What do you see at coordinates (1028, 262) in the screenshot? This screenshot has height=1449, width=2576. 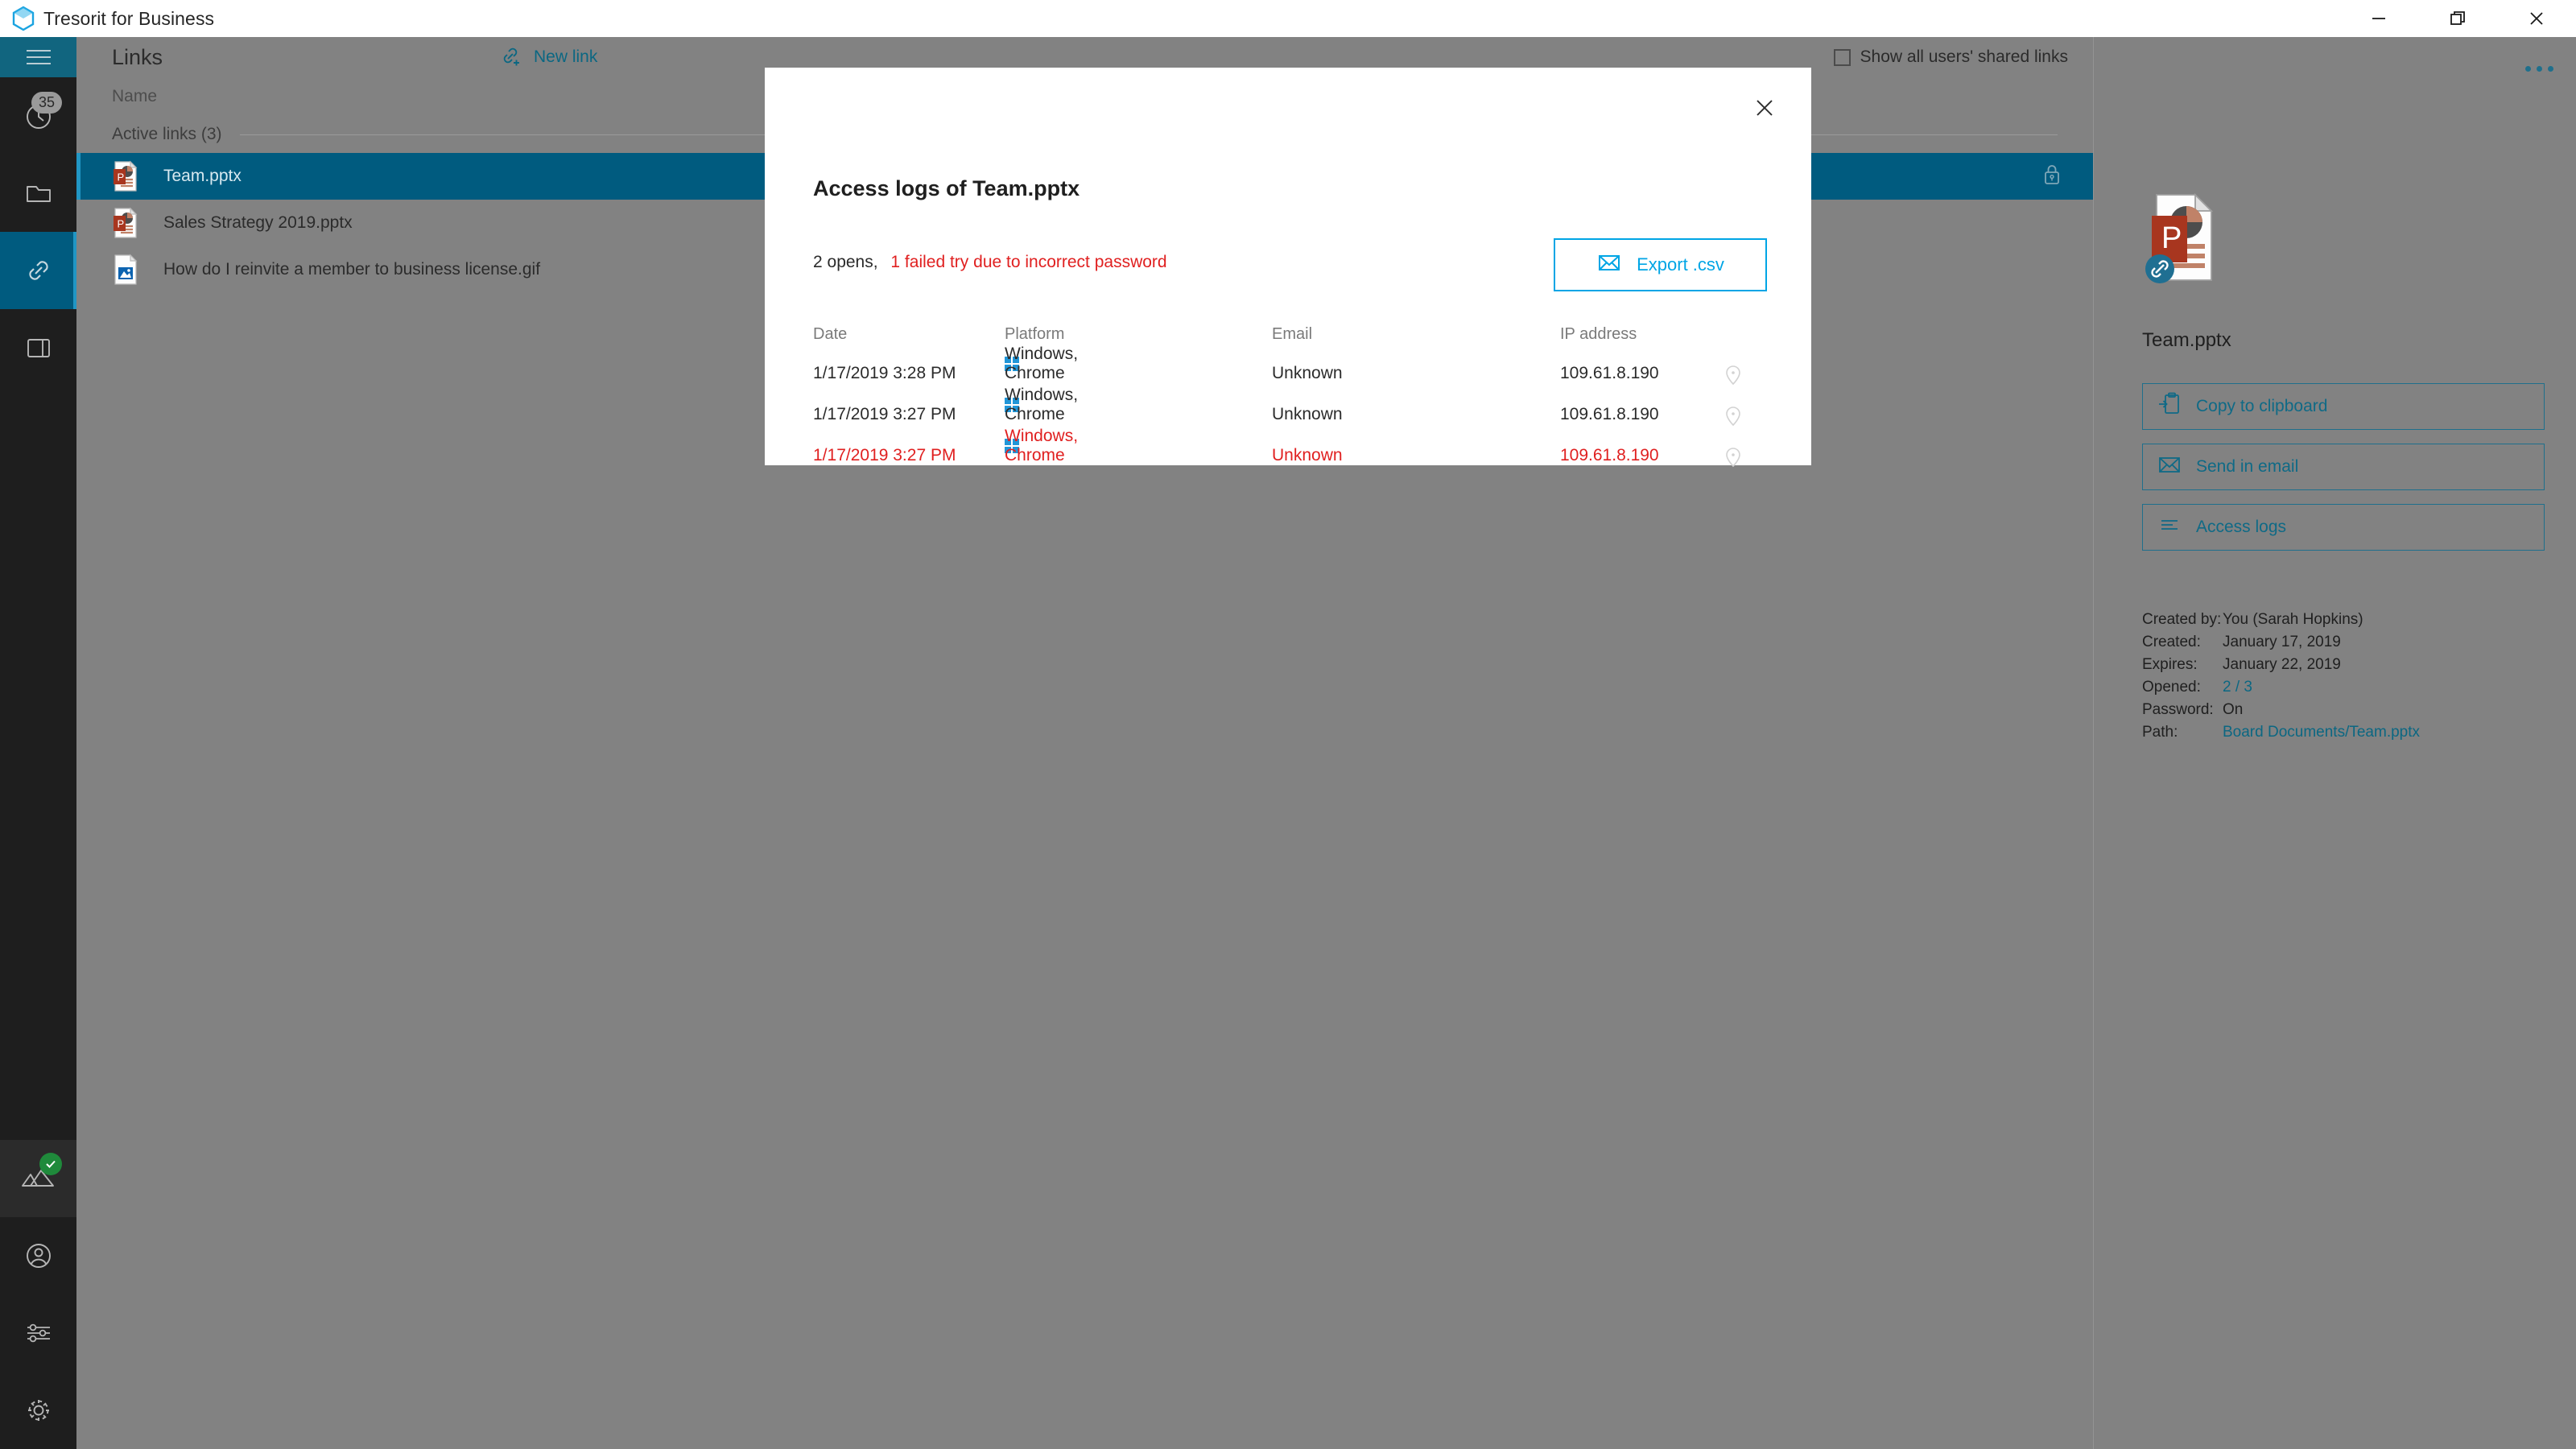 I see `failed-attempts-label: 1 failed try due to incorrect password` at bounding box center [1028, 262].